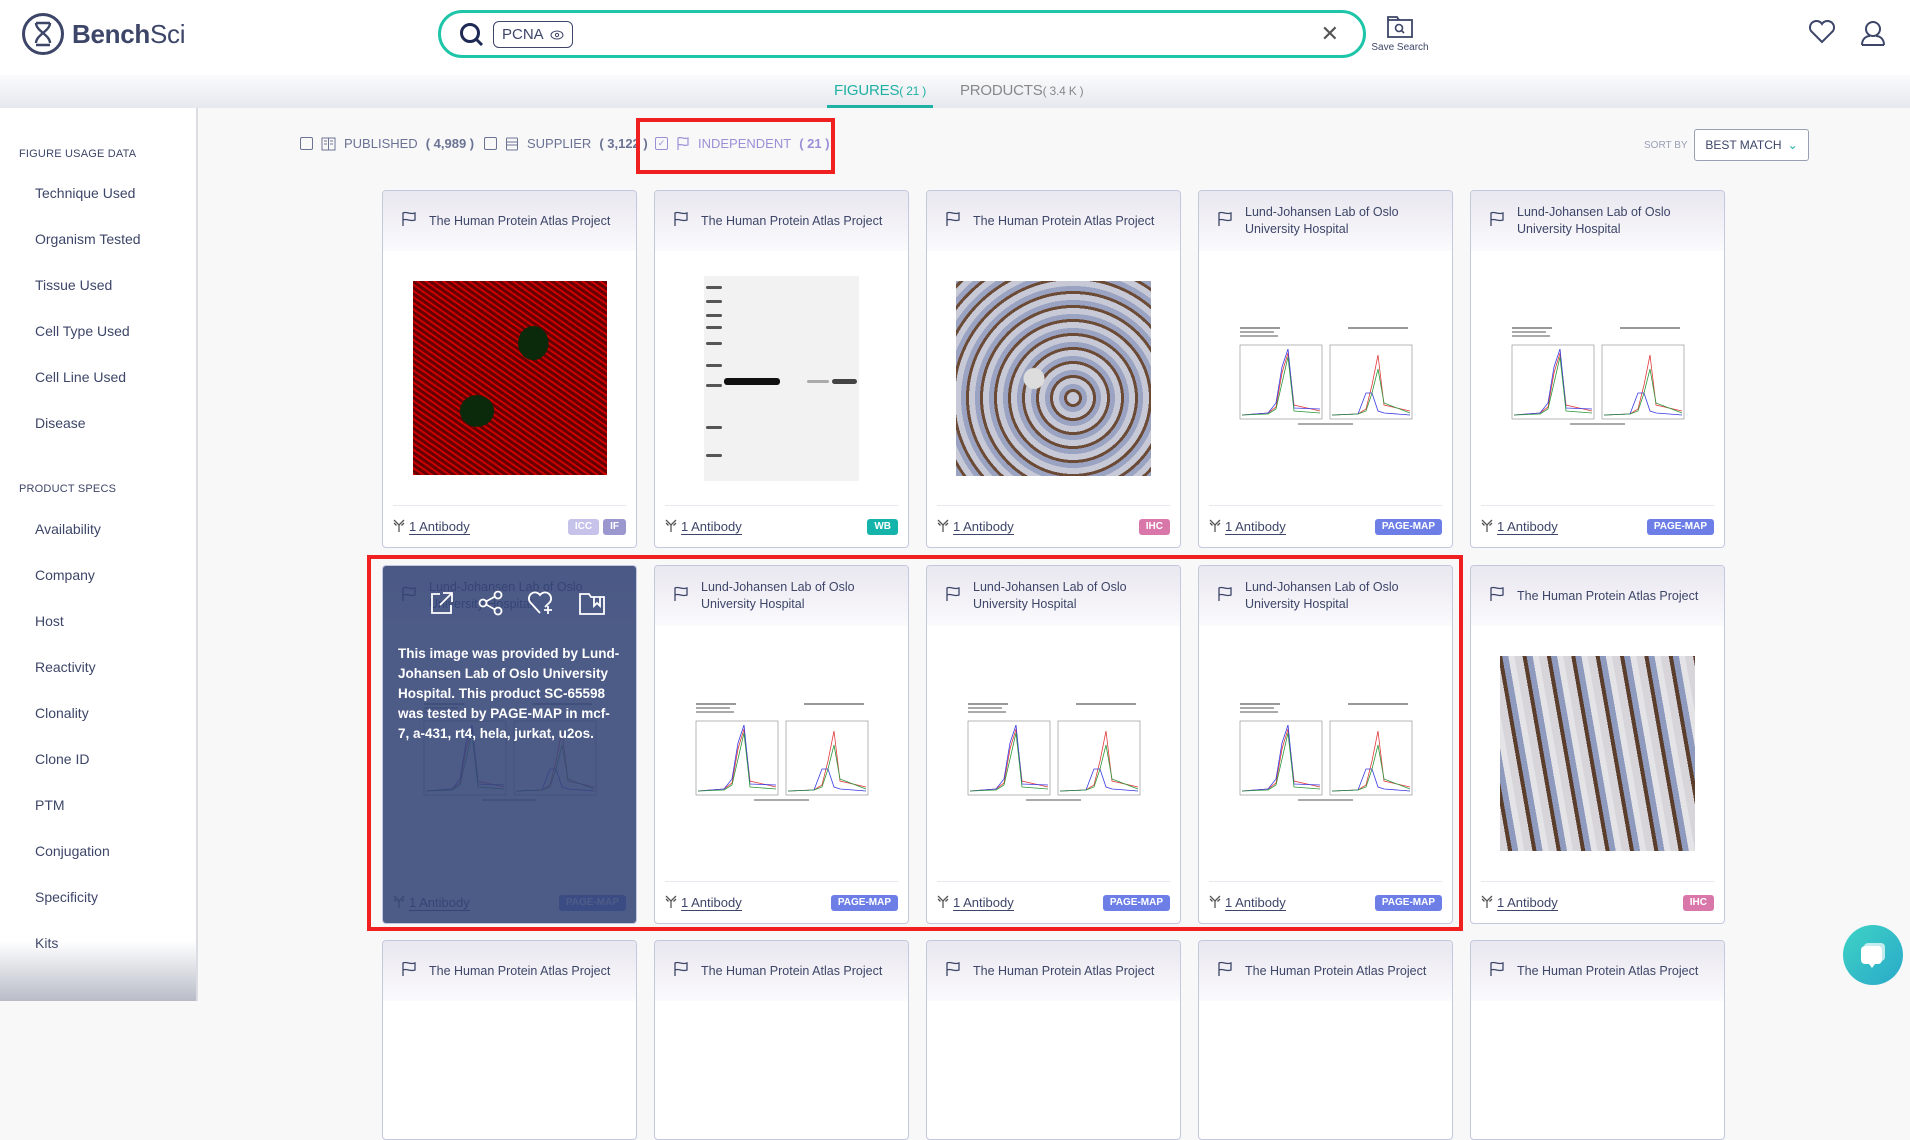  Describe the element at coordinates (73, 285) in the screenshot. I see `sidebar-item-tissue-used: Tissue Used` at that location.